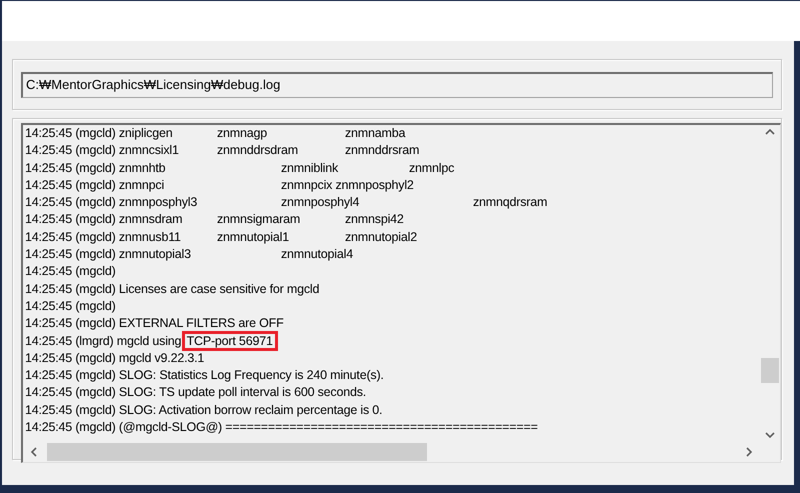 The height and width of the screenshot is (493, 800). Describe the element at coordinates (154, 323) in the screenshot. I see `log-line: 14:25:45 (mgcld) EXTERNAL FILTERS are OFF` at that location.